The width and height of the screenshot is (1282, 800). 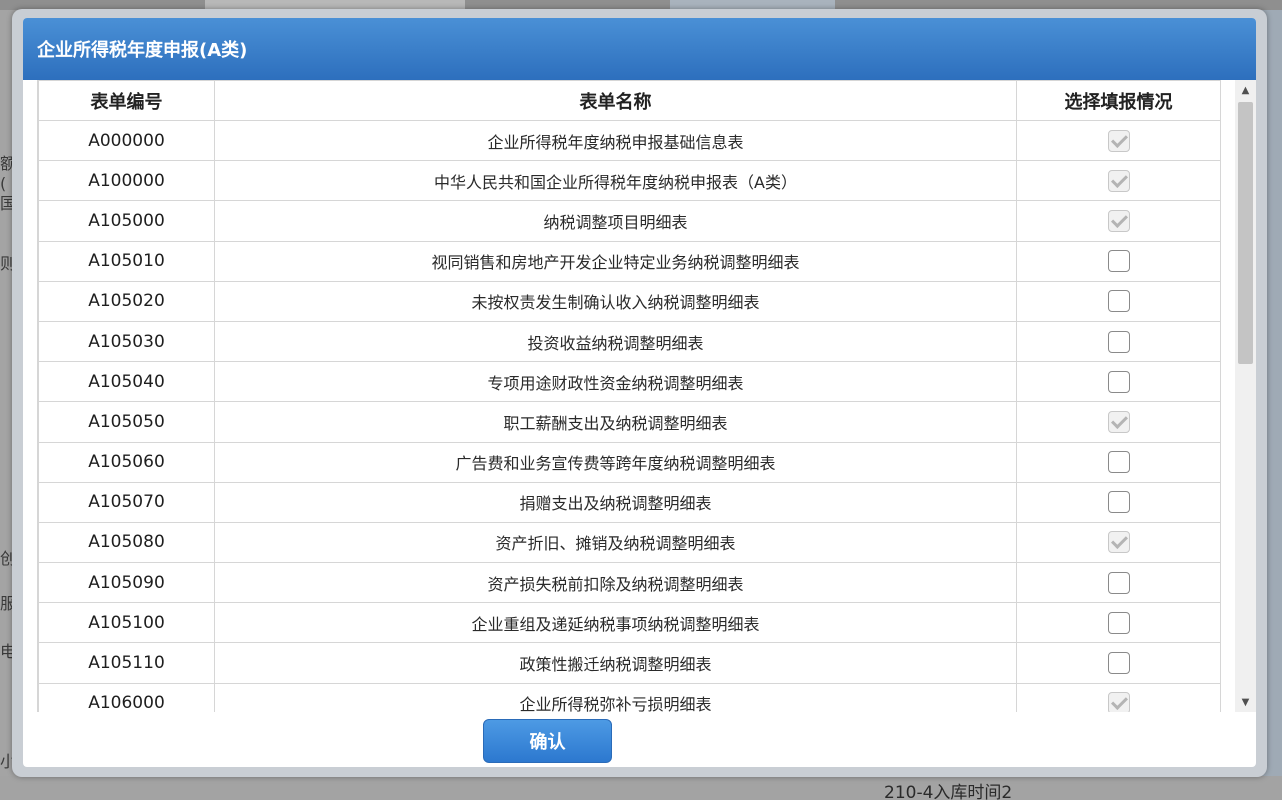 What do you see at coordinates (126, 583) in the screenshot?
I see `form-code-cell: A105090` at bounding box center [126, 583].